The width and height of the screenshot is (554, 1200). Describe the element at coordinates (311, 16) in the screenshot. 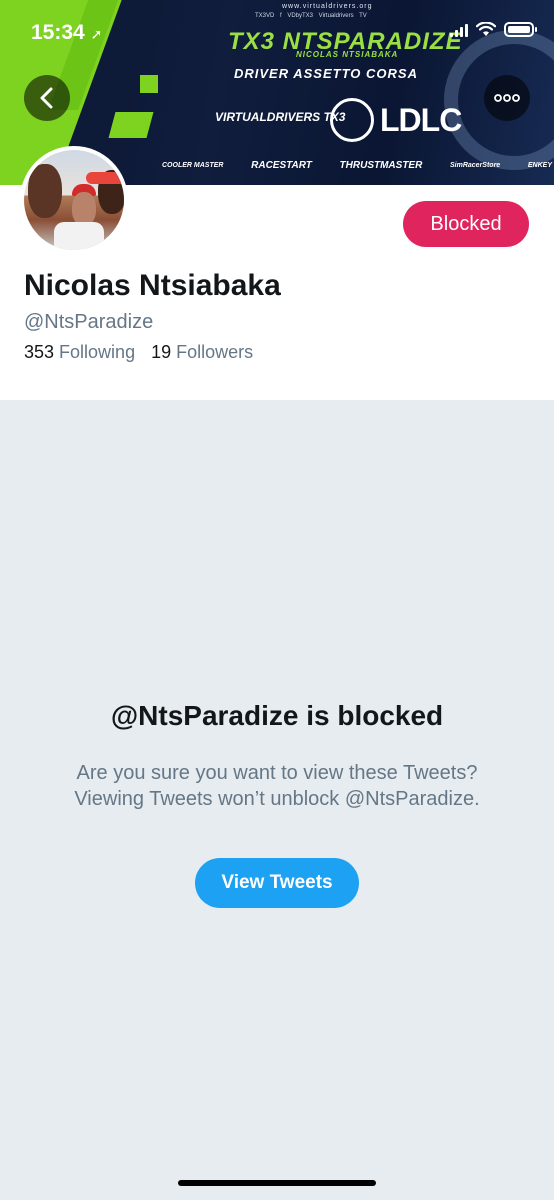

I see `banner-social: TX3VD f VDbyTX3 Virtualdrivers TV` at that location.